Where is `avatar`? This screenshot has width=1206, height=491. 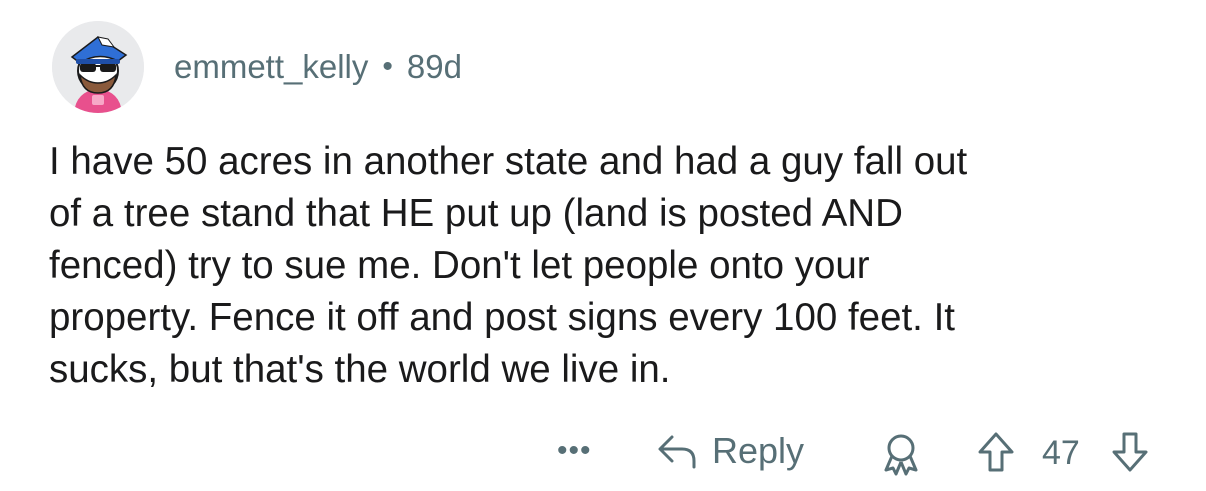
avatar is located at coordinates (98, 67).